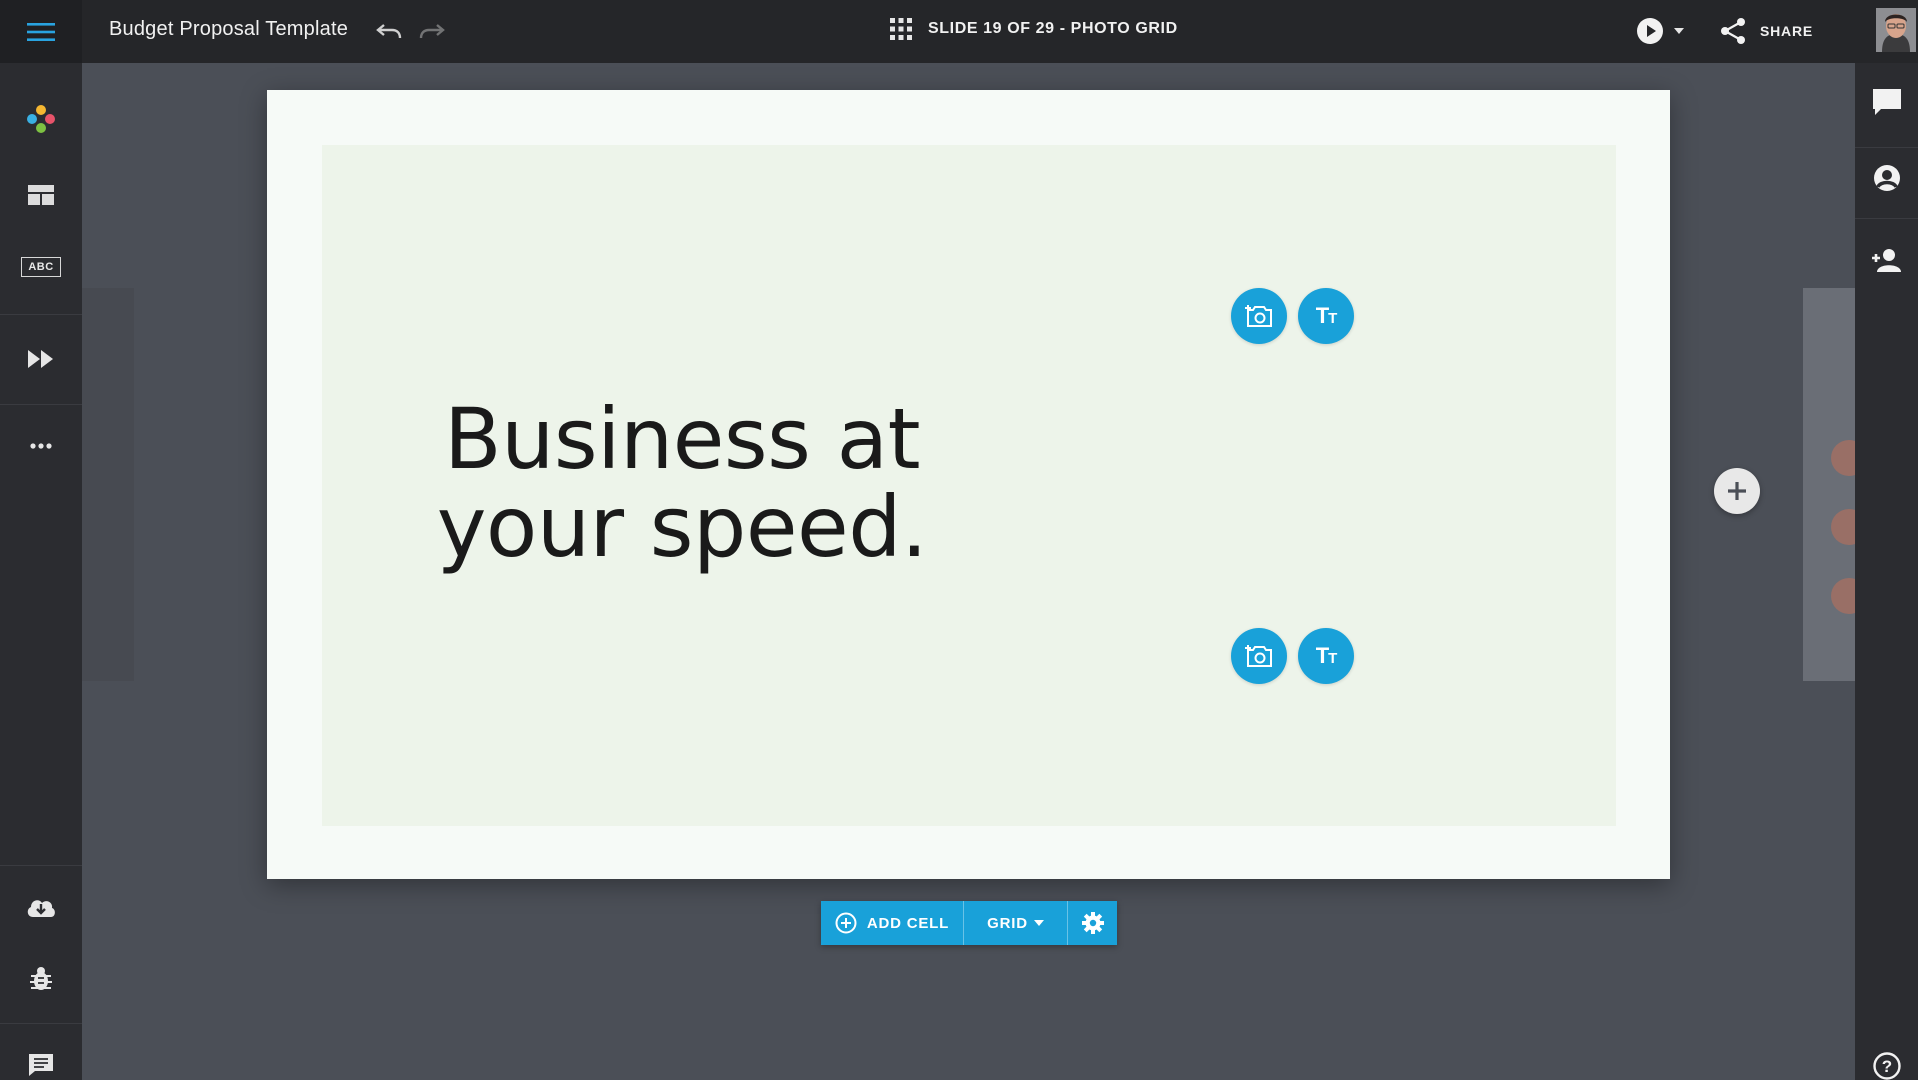  I want to click on plus-icon, so click(1737, 491).